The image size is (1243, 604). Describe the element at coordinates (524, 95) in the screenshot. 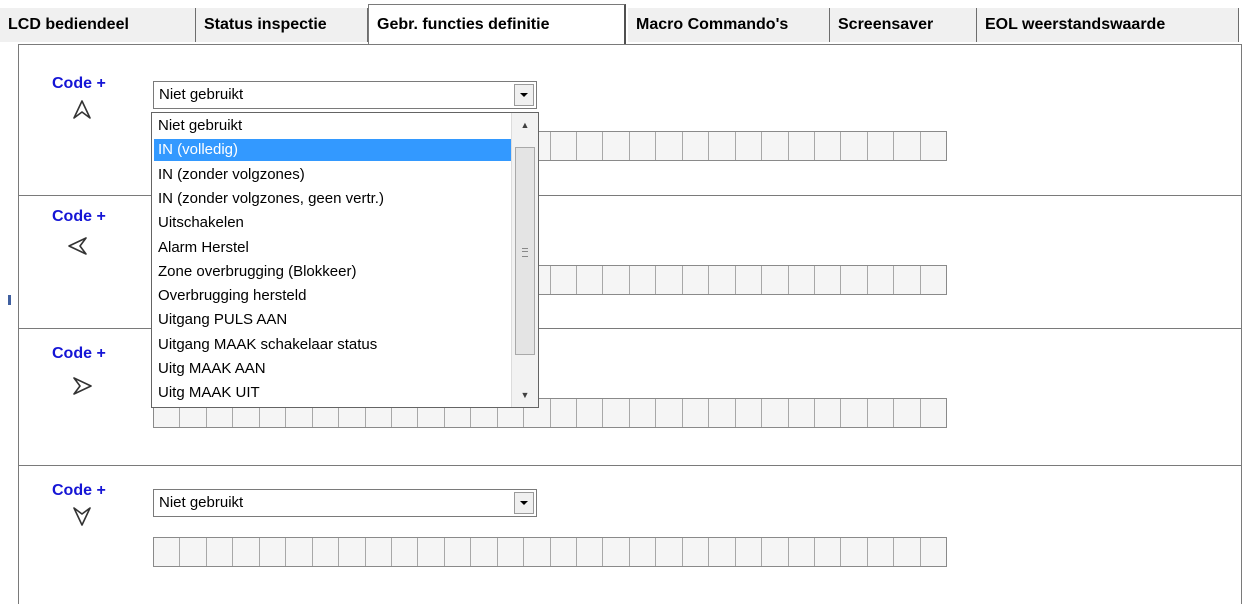

I see `chevron-down-icon` at that location.